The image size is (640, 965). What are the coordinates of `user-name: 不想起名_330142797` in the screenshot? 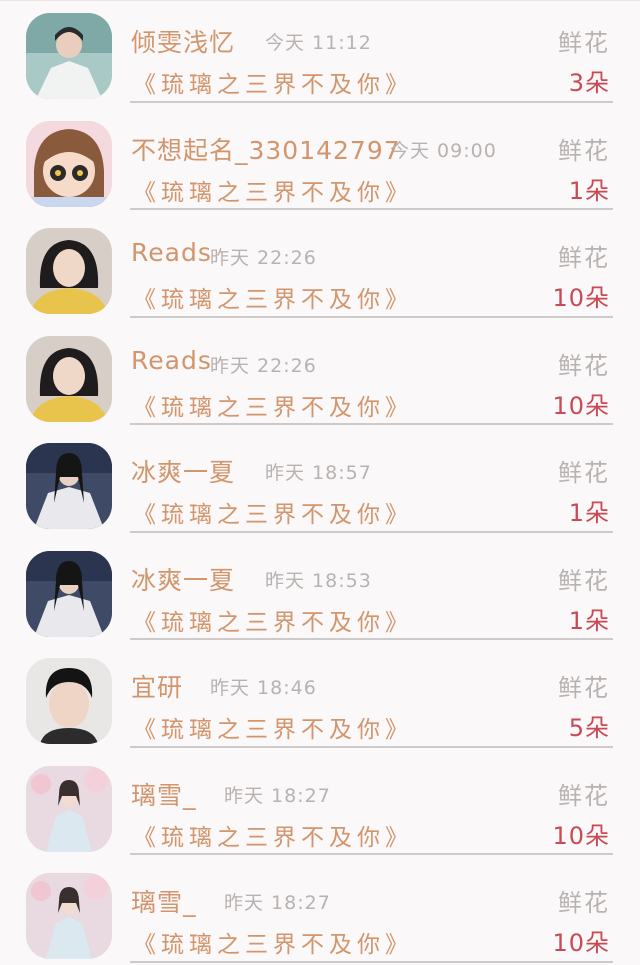 It's located at (266, 149).